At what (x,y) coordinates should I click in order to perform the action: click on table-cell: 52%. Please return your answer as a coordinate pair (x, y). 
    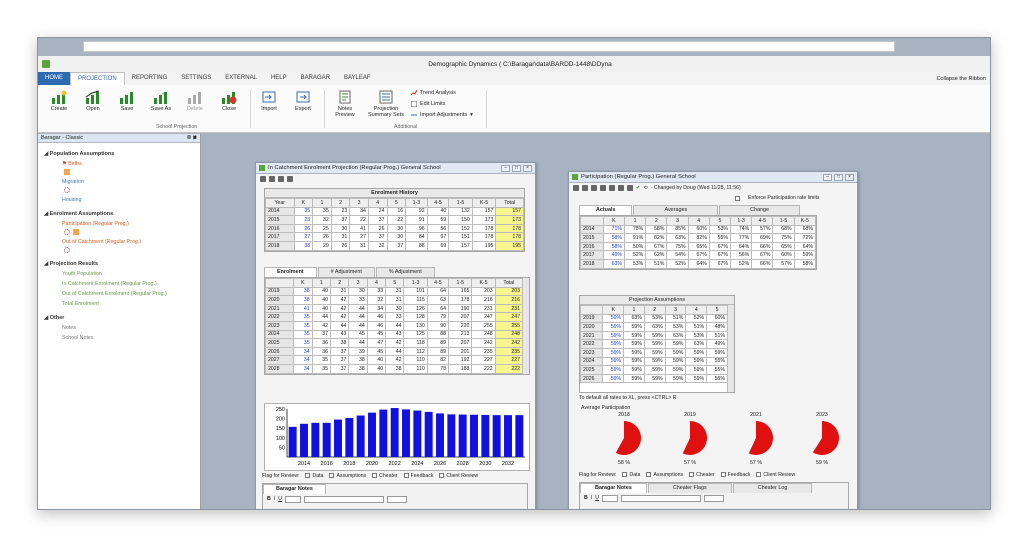
    Looking at the image, I should click on (741, 263).